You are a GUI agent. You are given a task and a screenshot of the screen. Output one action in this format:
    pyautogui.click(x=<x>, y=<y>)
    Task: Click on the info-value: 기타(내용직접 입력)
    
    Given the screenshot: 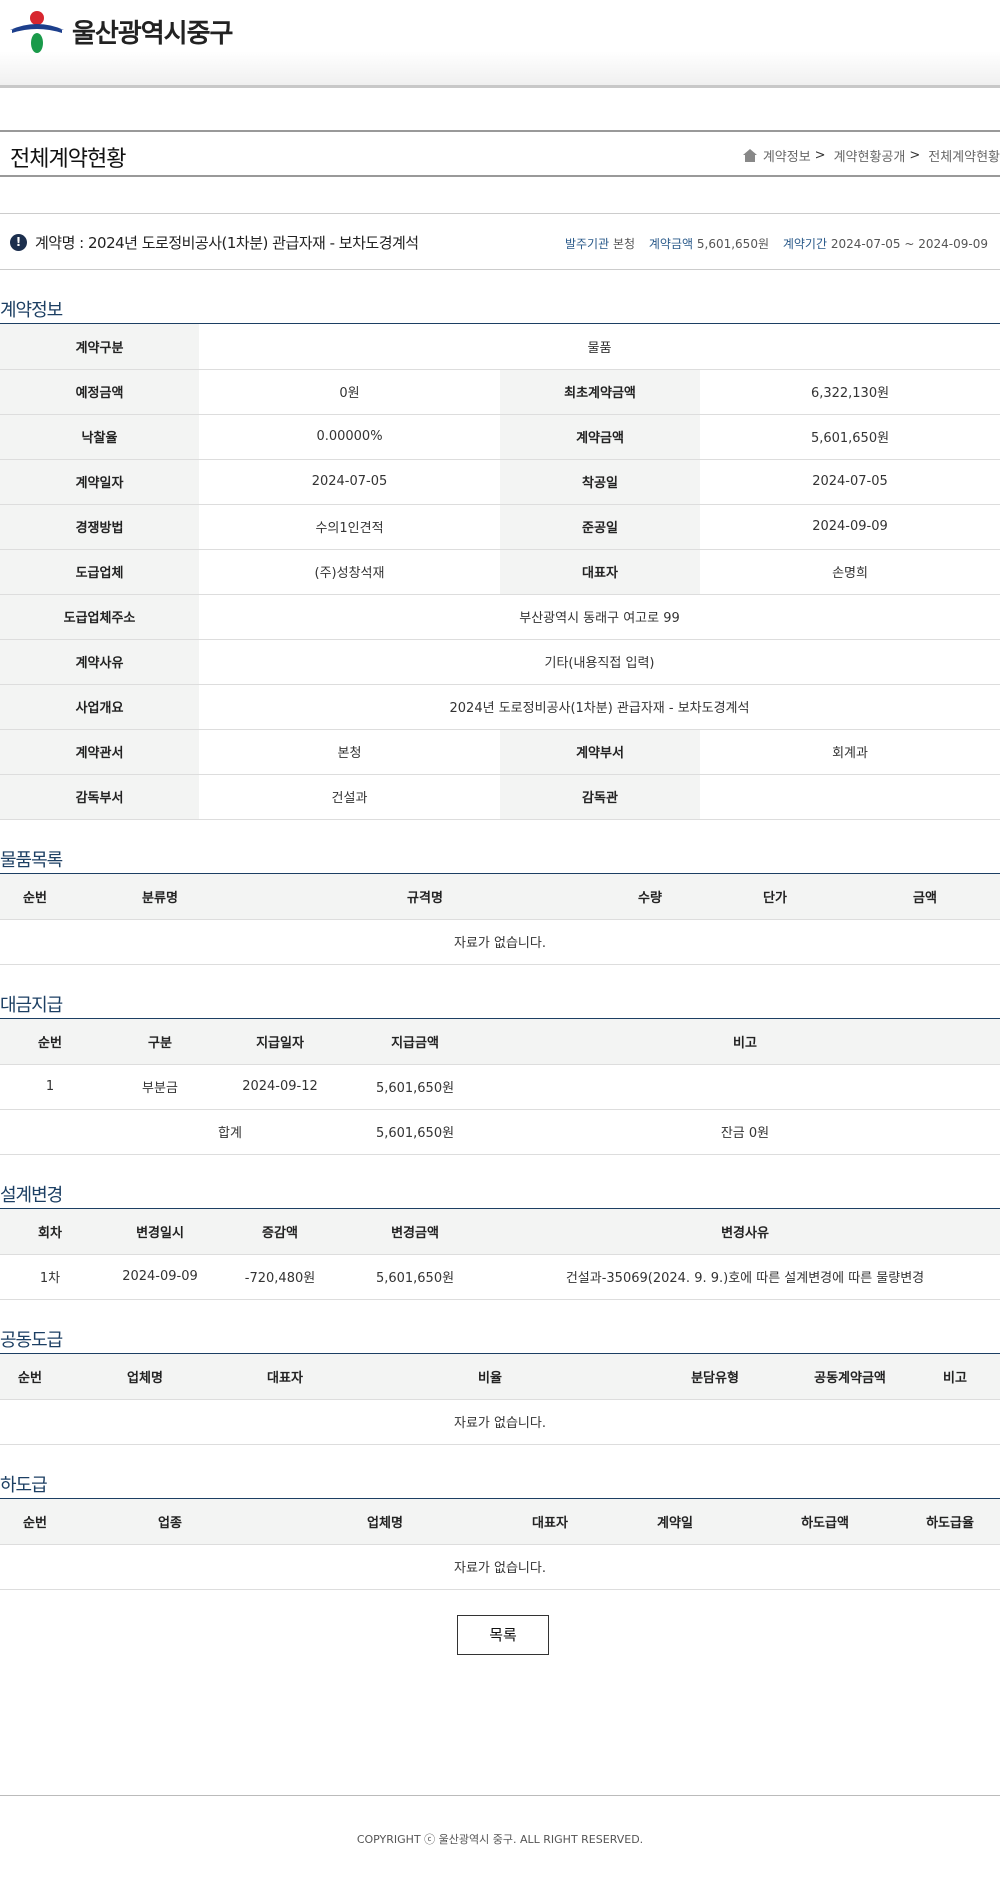 What is the action you would take?
    pyautogui.click(x=599, y=662)
    